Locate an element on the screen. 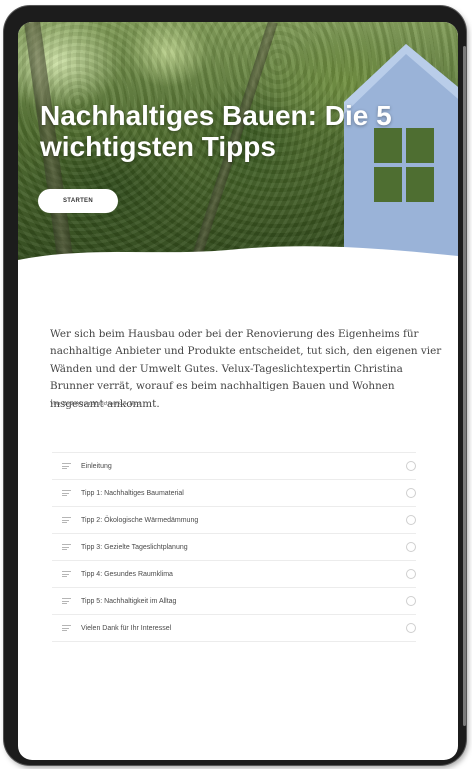 Image resolution: width=472 pixels, height=769 pixels. toc-item-tipp-1: Tipp 1: Nachhaltiges Baumaterial is located at coordinates (234, 493).